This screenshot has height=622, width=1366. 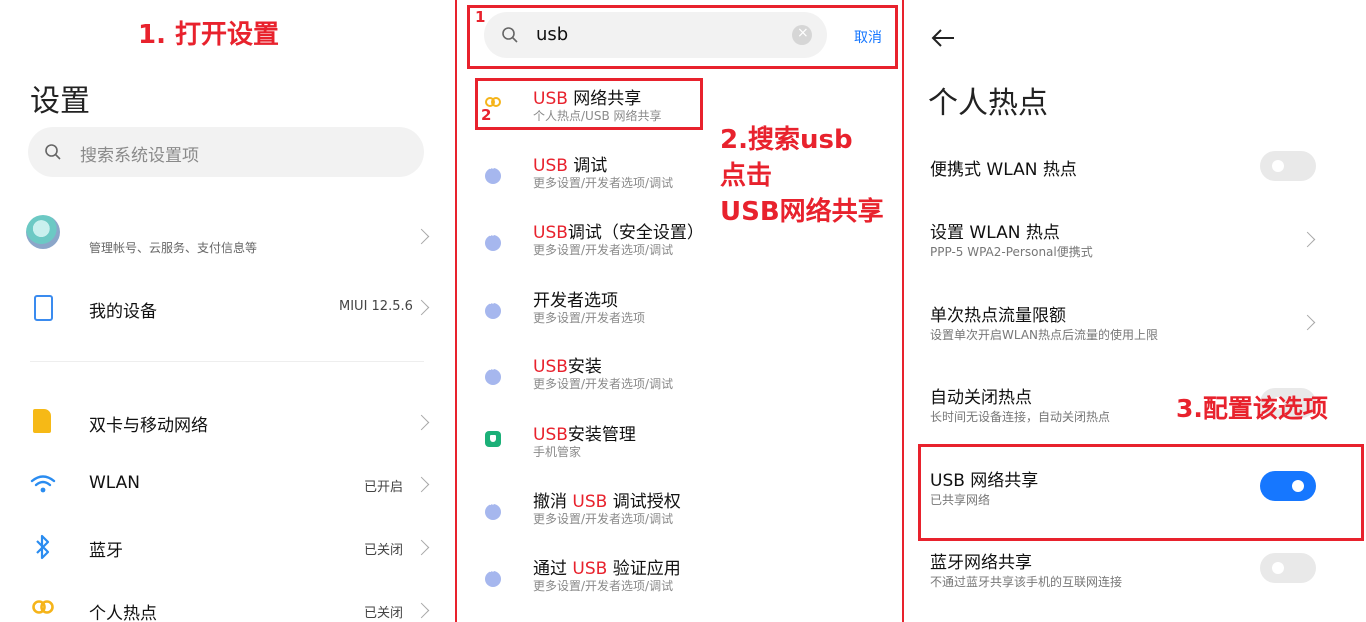 I want to click on account-row: 管理帐号、云服务、支付信息等, so click(x=227, y=235).